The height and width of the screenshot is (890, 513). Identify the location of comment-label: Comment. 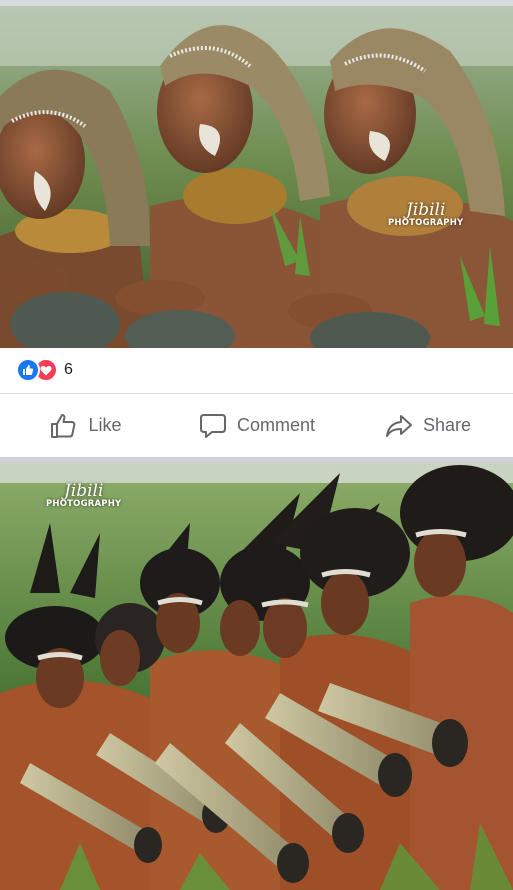
(276, 425).